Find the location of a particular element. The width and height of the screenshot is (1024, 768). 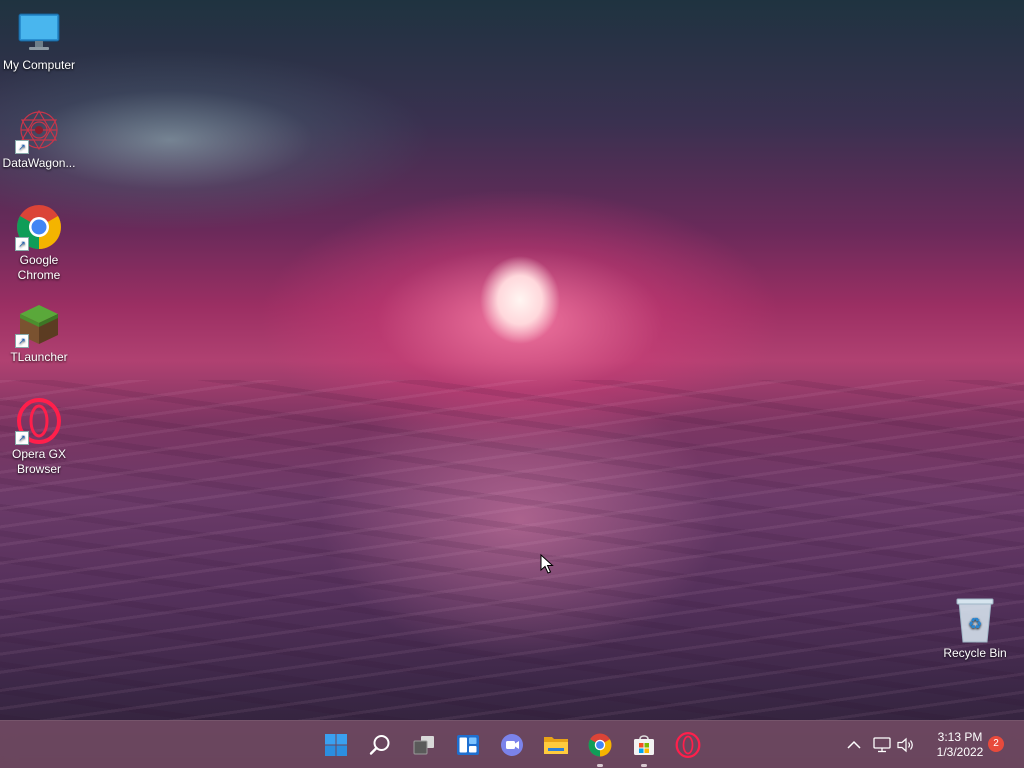

network-icon is located at coordinates (882, 745).